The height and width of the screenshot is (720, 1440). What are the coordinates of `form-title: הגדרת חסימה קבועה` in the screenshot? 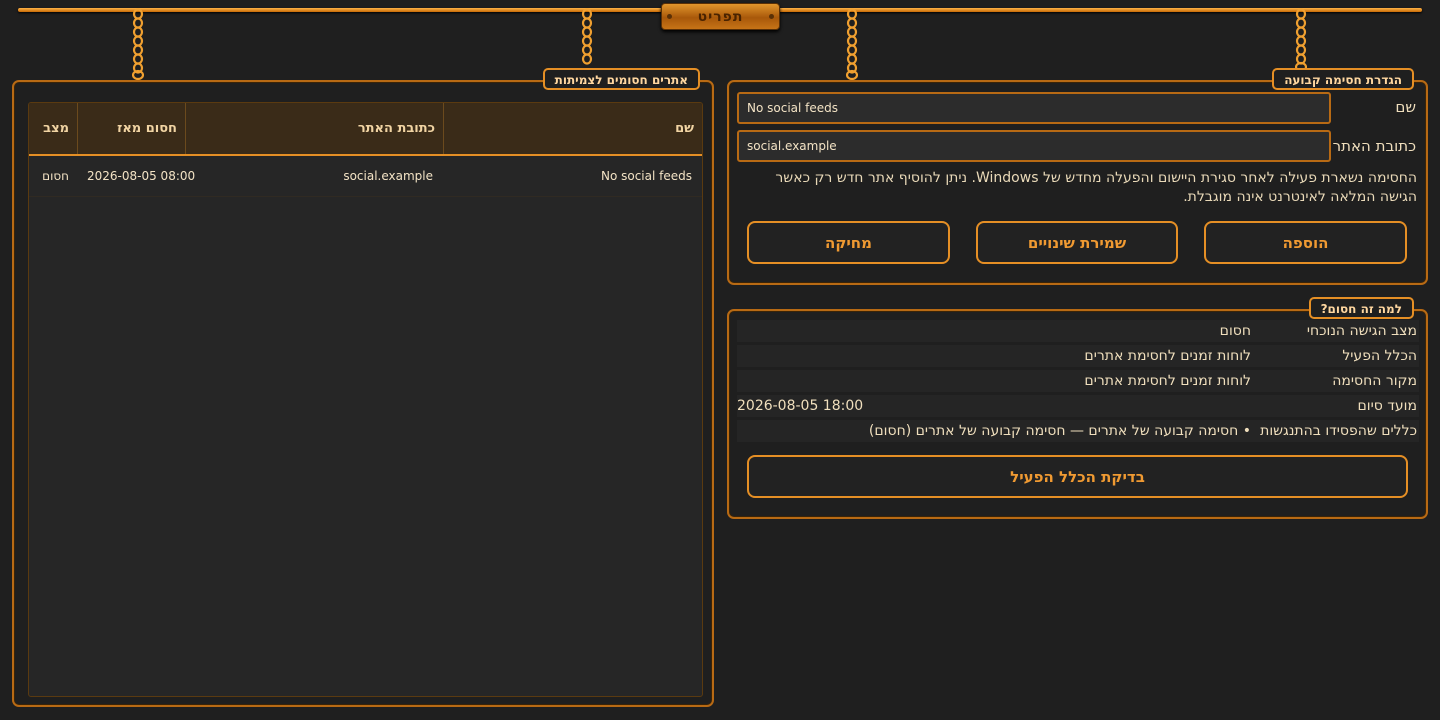 It's located at (1343, 79).